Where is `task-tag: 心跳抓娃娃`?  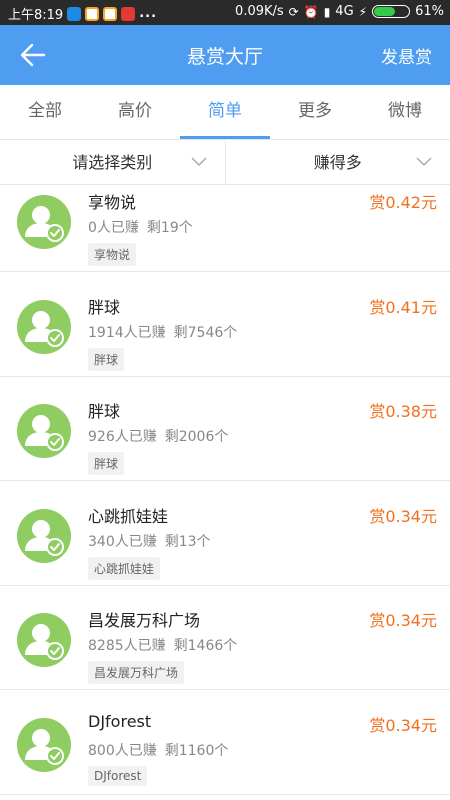 task-tag: 心跳抓娃娃 is located at coordinates (124, 568).